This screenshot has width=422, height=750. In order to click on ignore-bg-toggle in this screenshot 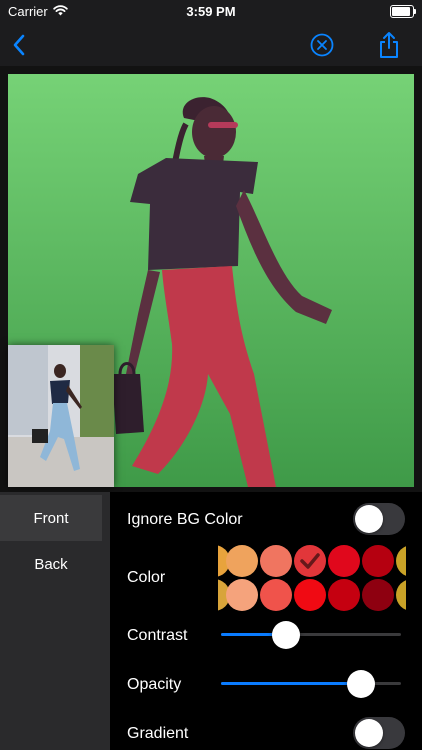, I will do `click(379, 519)`.